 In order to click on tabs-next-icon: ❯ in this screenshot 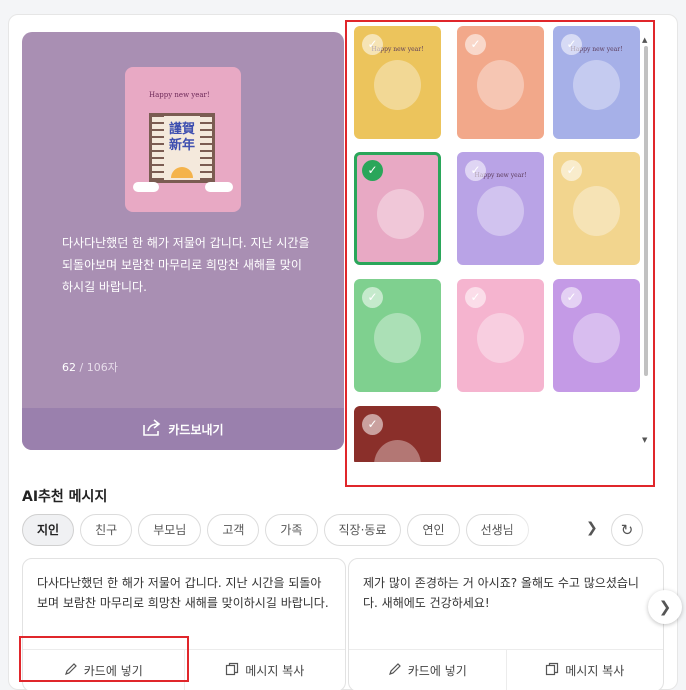, I will do `click(592, 528)`.